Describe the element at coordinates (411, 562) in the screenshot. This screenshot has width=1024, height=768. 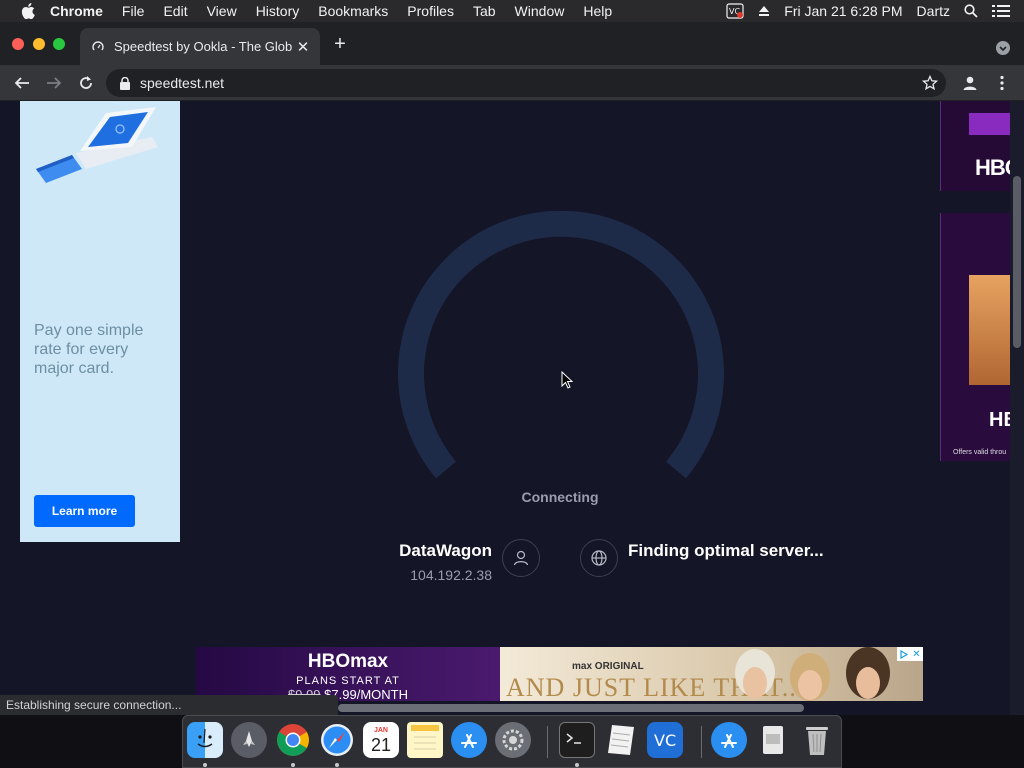
I see `isp-info: DataWagon 104.192.2.38` at that location.